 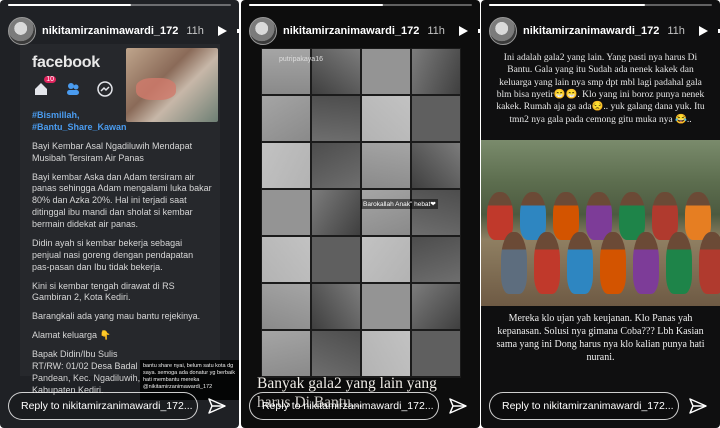 I want to click on facebook-logo: facebook, so click(x=66, y=62).